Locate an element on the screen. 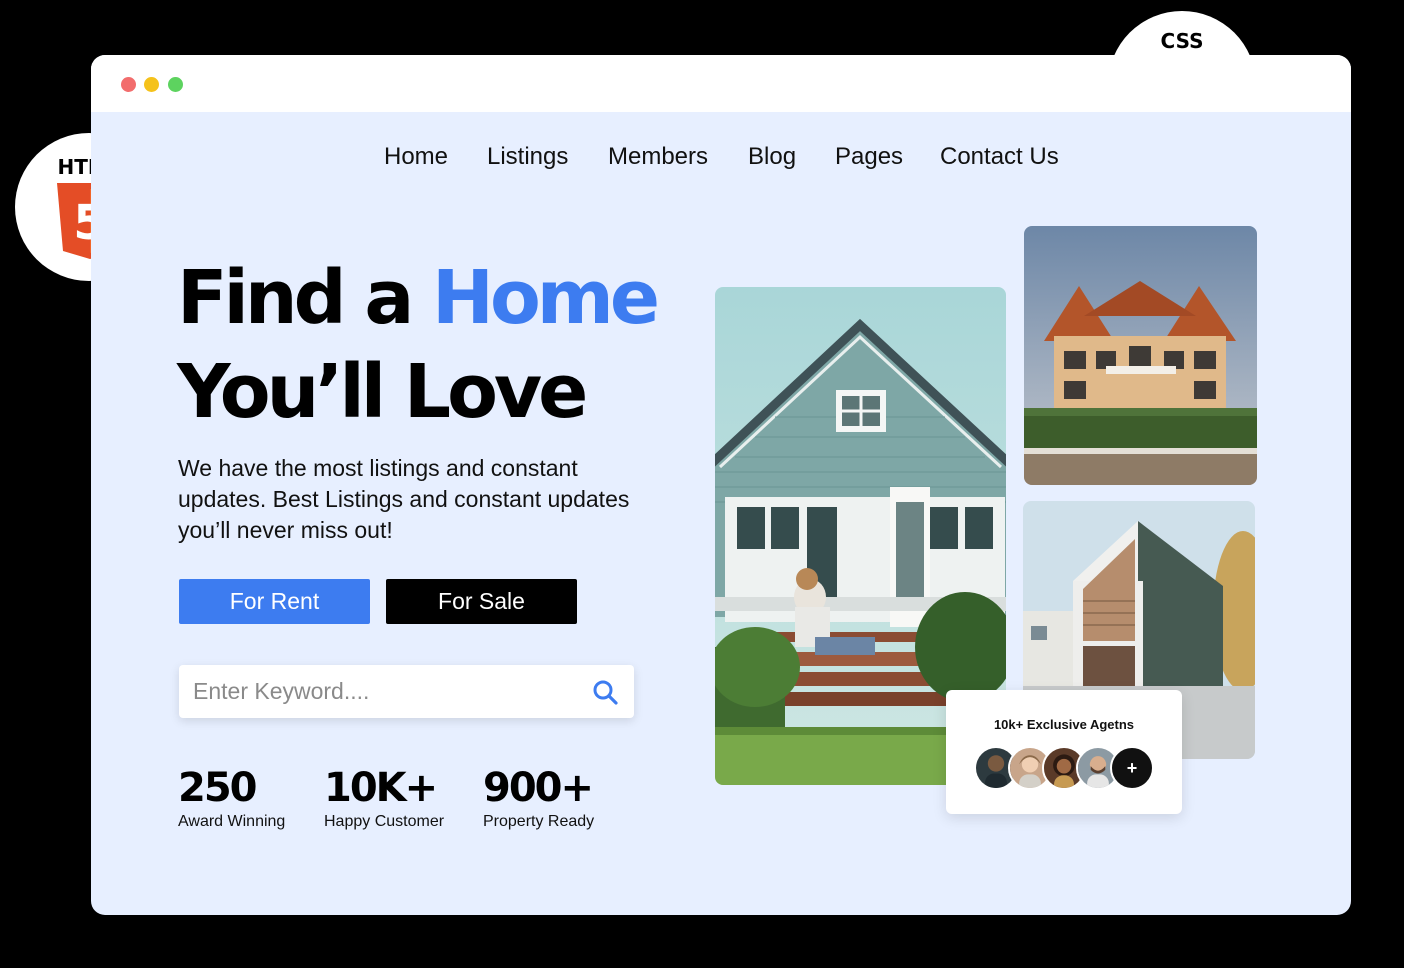  stat-label: Award Winning is located at coordinates (232, 821).